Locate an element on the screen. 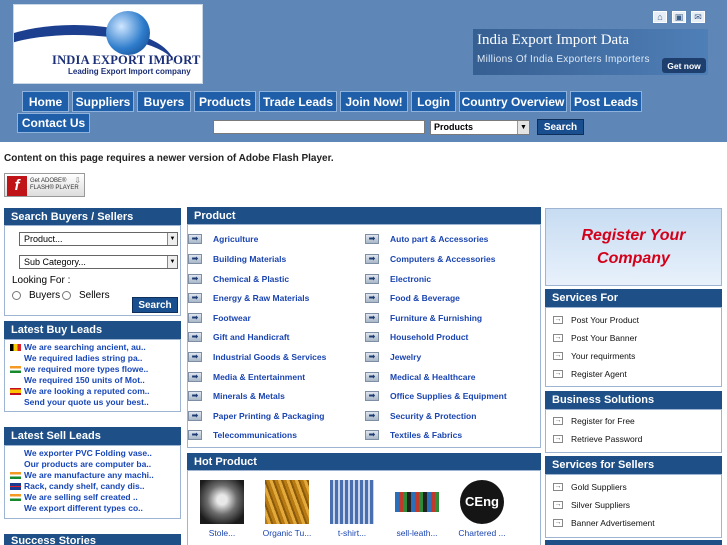  category-link: ➡ Footwear is located at coordinates (219, 318).